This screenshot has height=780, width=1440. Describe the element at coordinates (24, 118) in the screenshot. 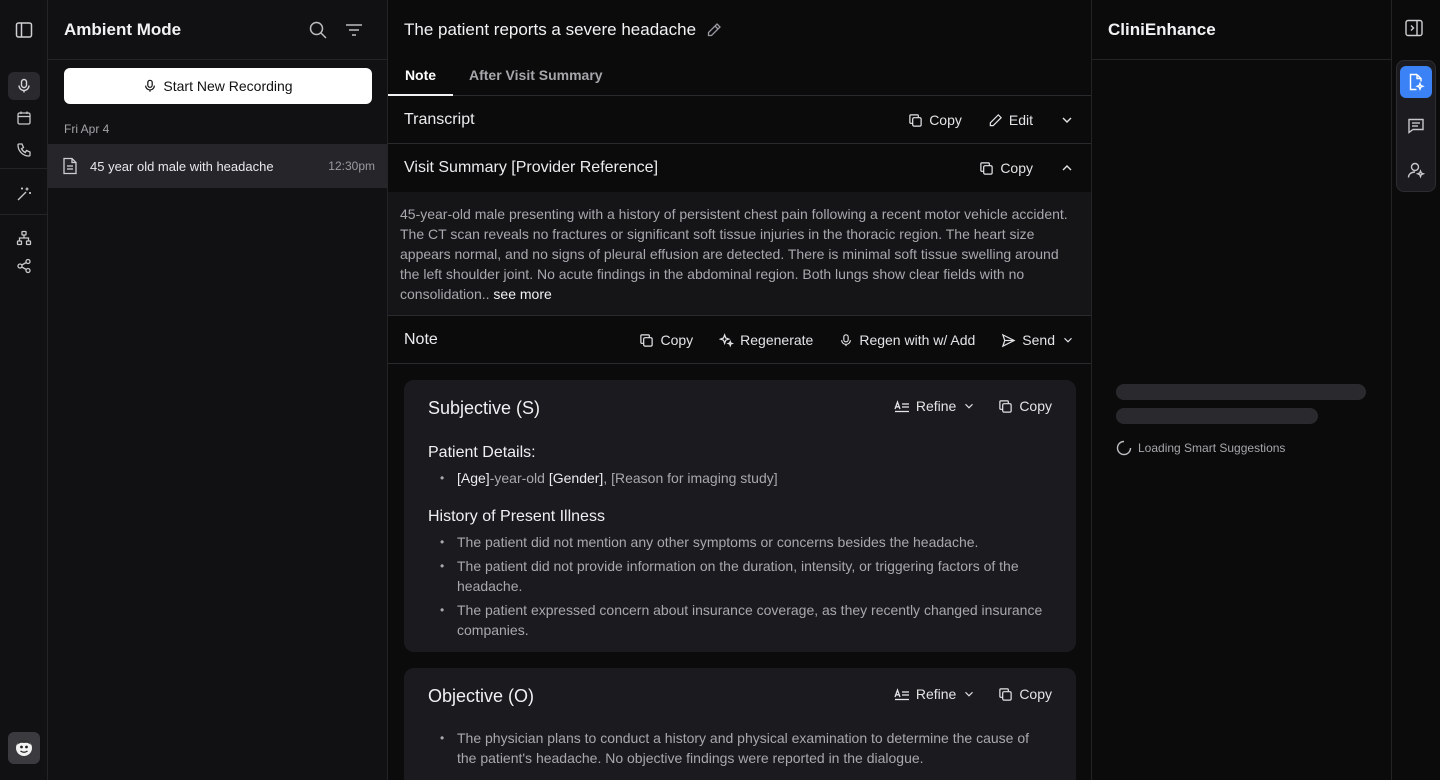

I see `calendar-icon` at that location.